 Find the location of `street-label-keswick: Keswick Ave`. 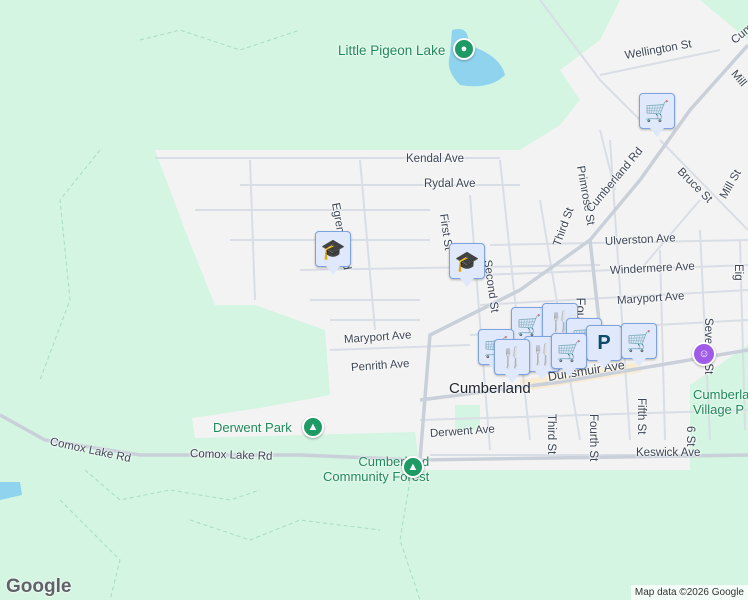

street-label-keswick: Keswick Ave is located at coordinates (668, 453).